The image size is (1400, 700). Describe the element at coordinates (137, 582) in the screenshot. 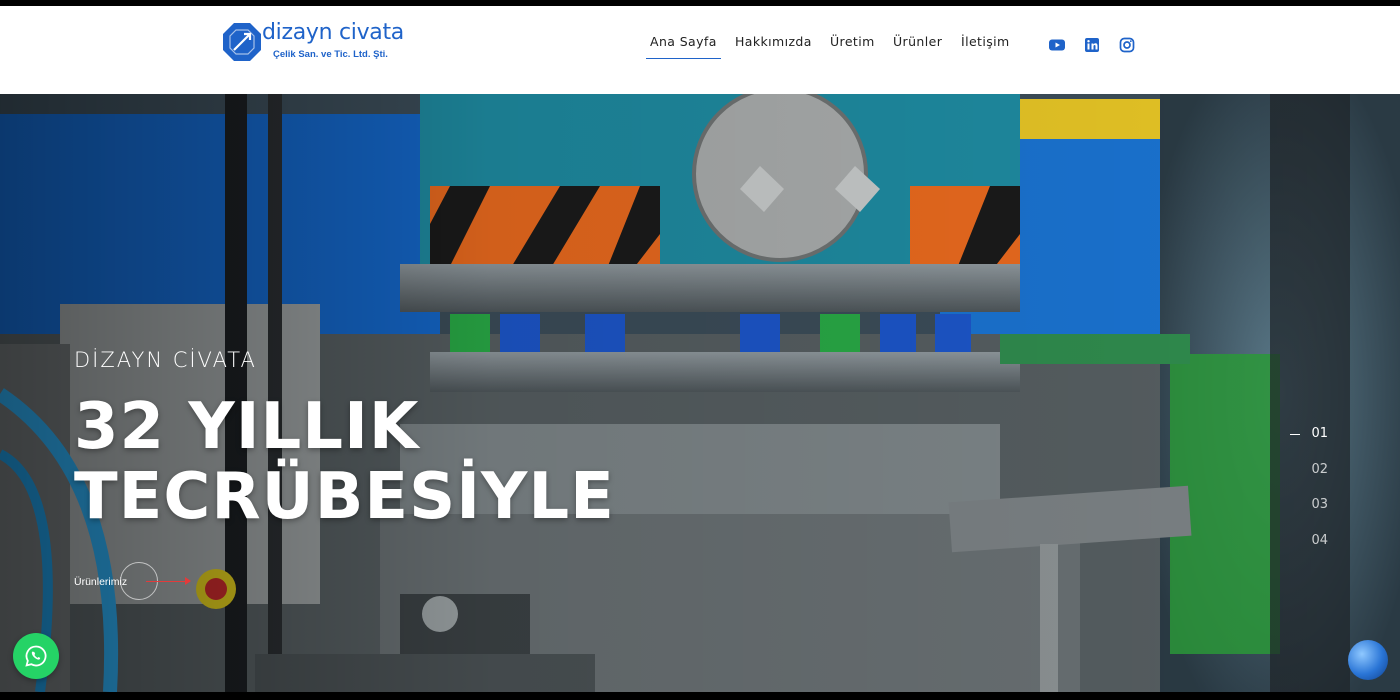

I see `products-cta-button: Ürünlerimiz` at that location.